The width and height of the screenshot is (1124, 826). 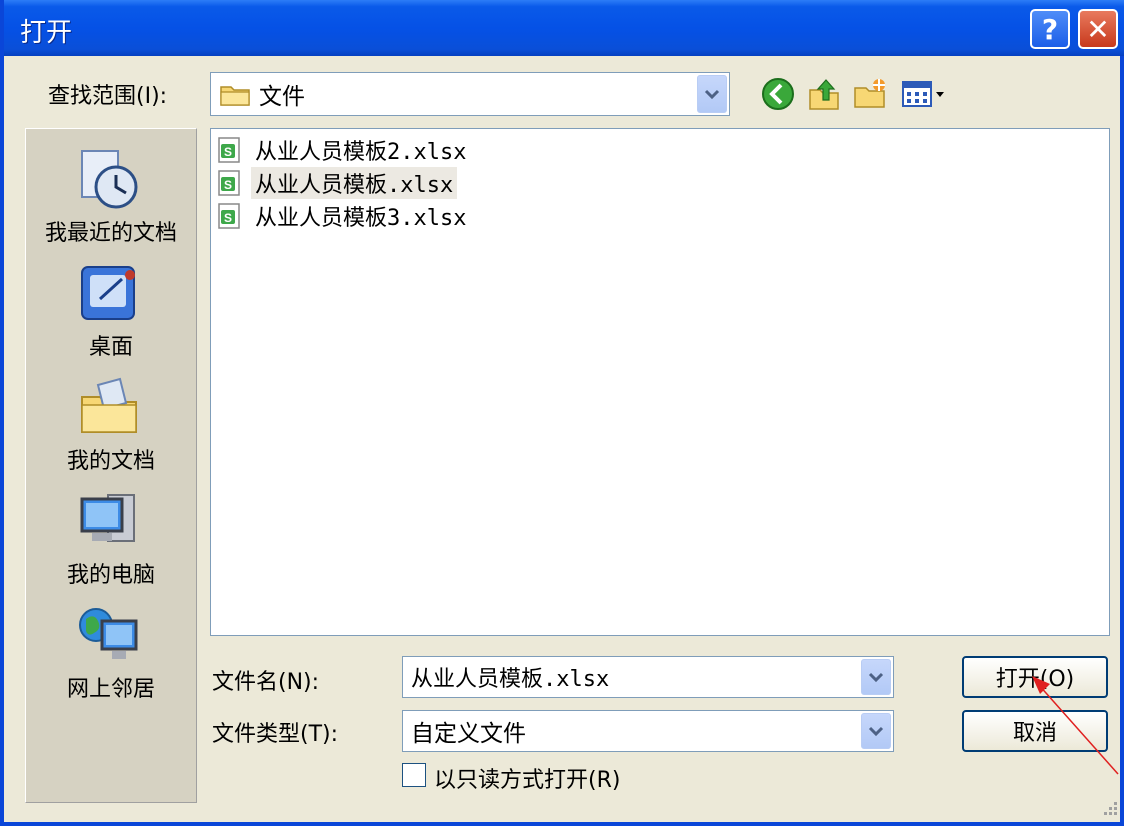 What do you see at coordinates (648, 731) in the screenshot?
I see `filetype-combo: 自定义文件` at bounding box center [648, 731].